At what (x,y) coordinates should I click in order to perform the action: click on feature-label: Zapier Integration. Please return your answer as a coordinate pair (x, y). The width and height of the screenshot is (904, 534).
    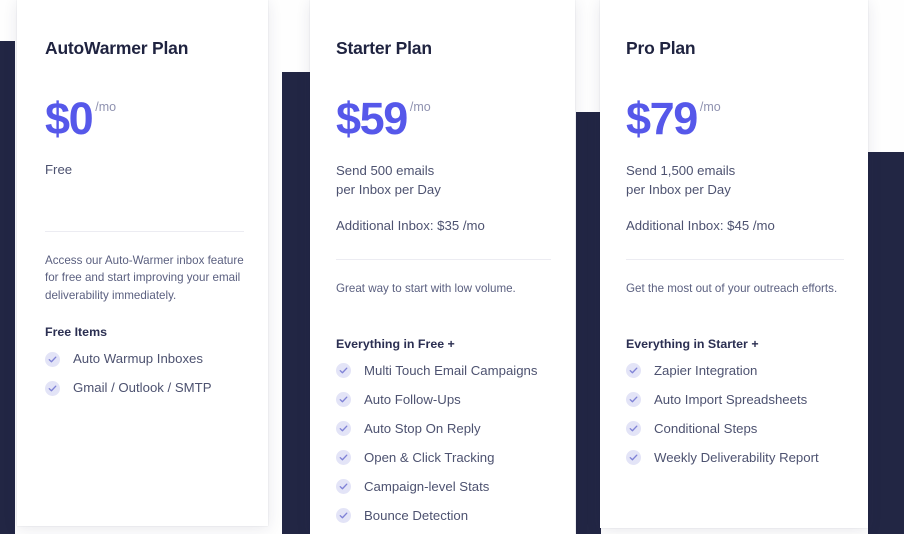
    Looking at the image, I should click on (706, 370).